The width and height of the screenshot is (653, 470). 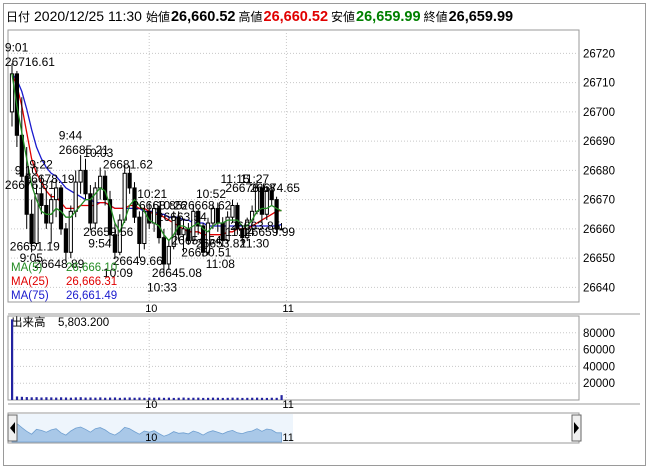 What do you see at coordinates (182, 217) in the screenshot?
I see `price-annotation-19: 26663.54` at bounding box center [182, 217].